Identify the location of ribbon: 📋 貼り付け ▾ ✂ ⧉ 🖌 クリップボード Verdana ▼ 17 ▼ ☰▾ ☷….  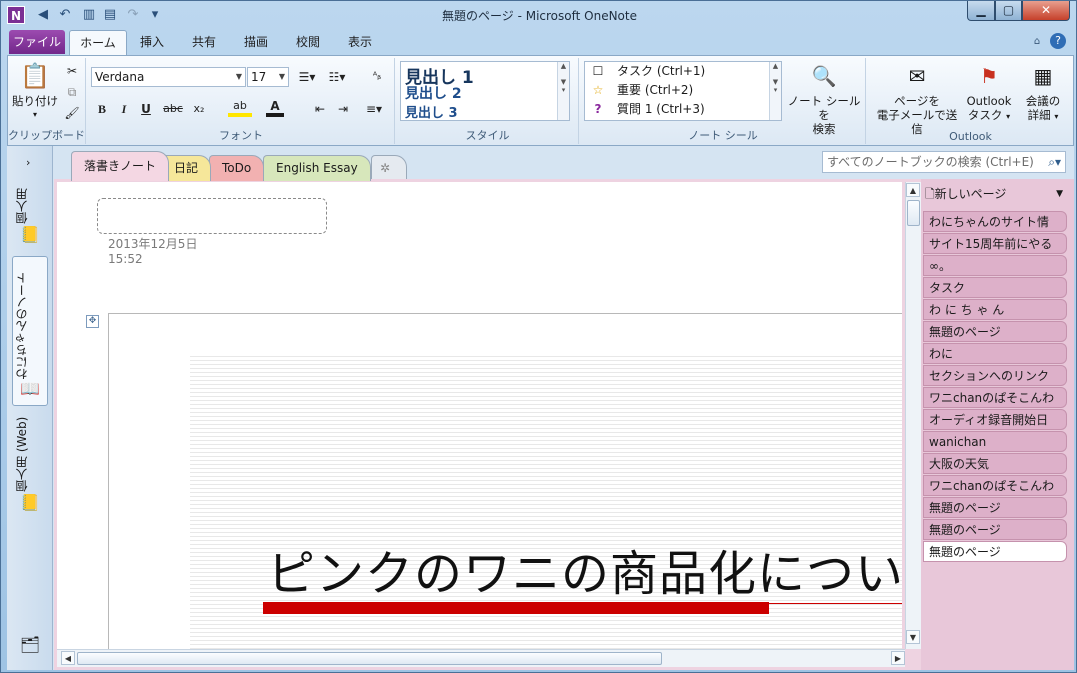
(540, 100).